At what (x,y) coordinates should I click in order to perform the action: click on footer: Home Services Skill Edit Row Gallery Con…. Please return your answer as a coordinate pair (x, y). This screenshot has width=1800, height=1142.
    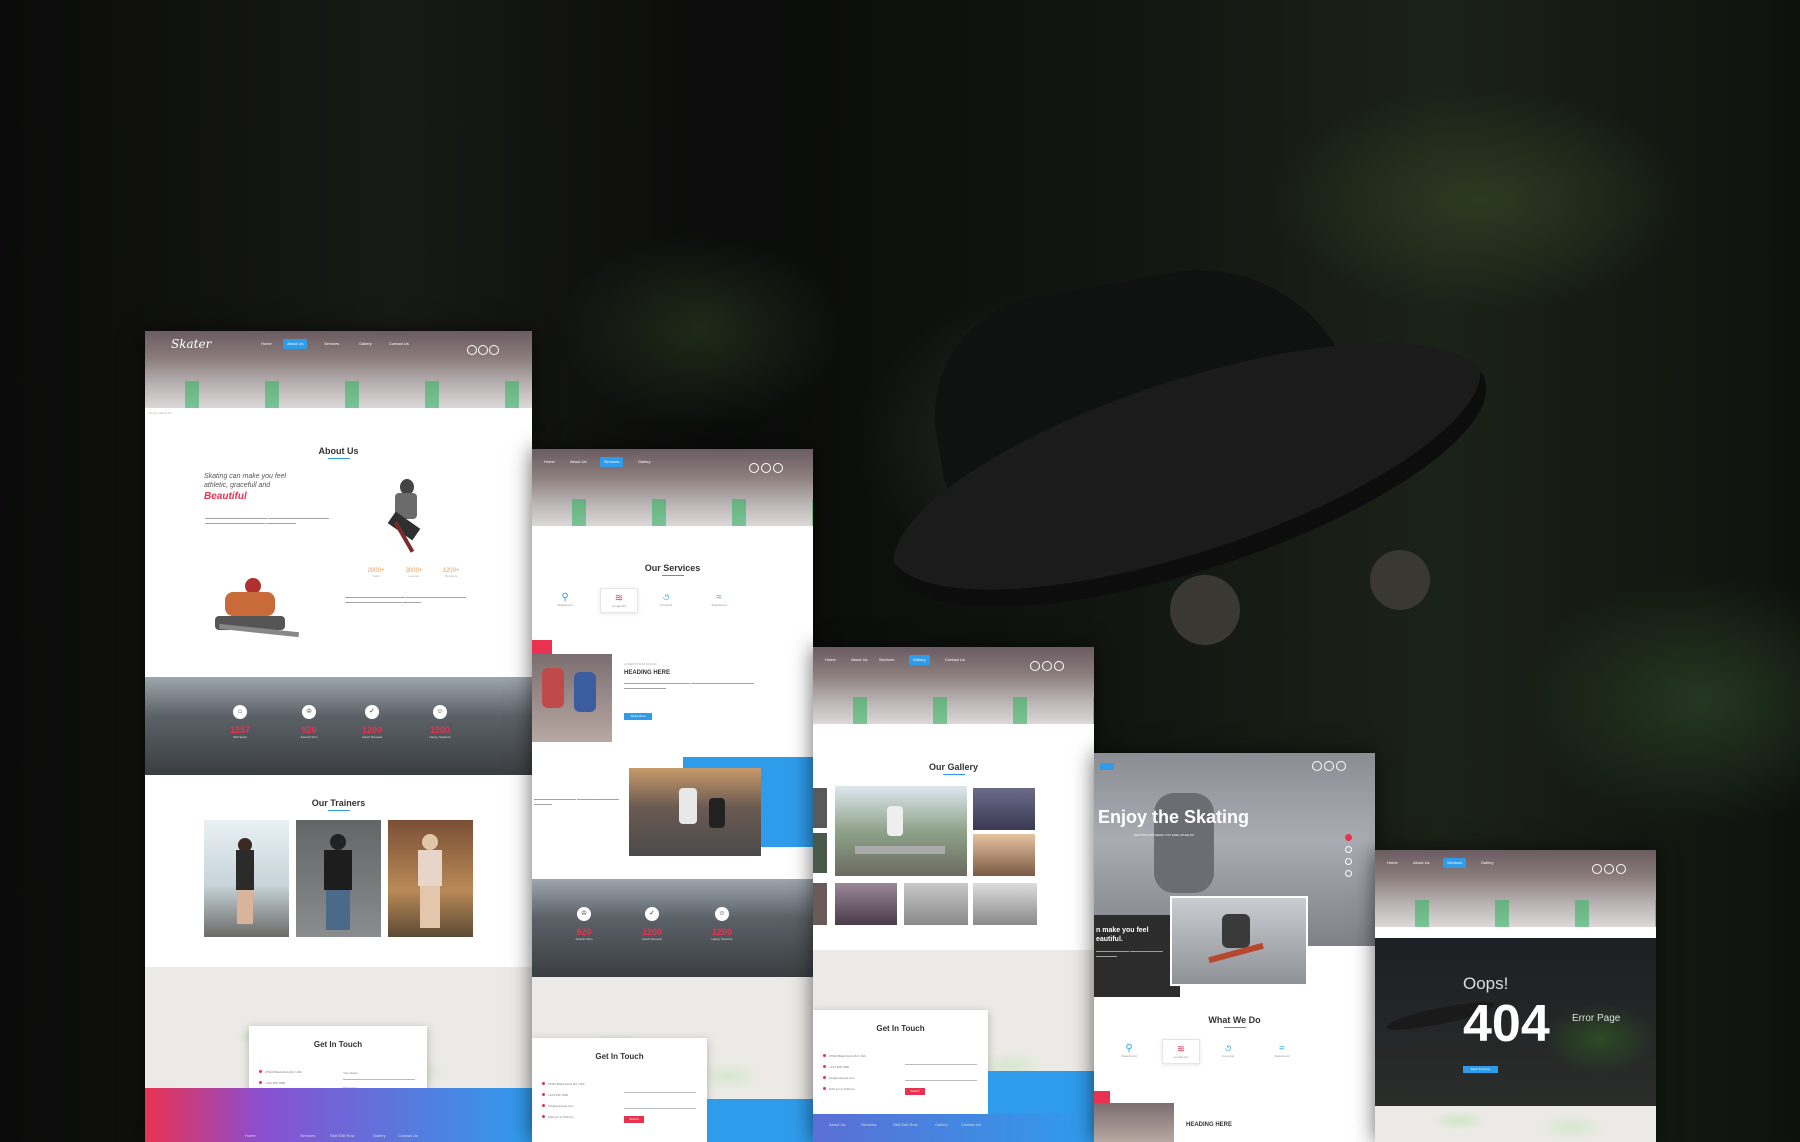
    Looking at the image, I should click on (338, 1115).